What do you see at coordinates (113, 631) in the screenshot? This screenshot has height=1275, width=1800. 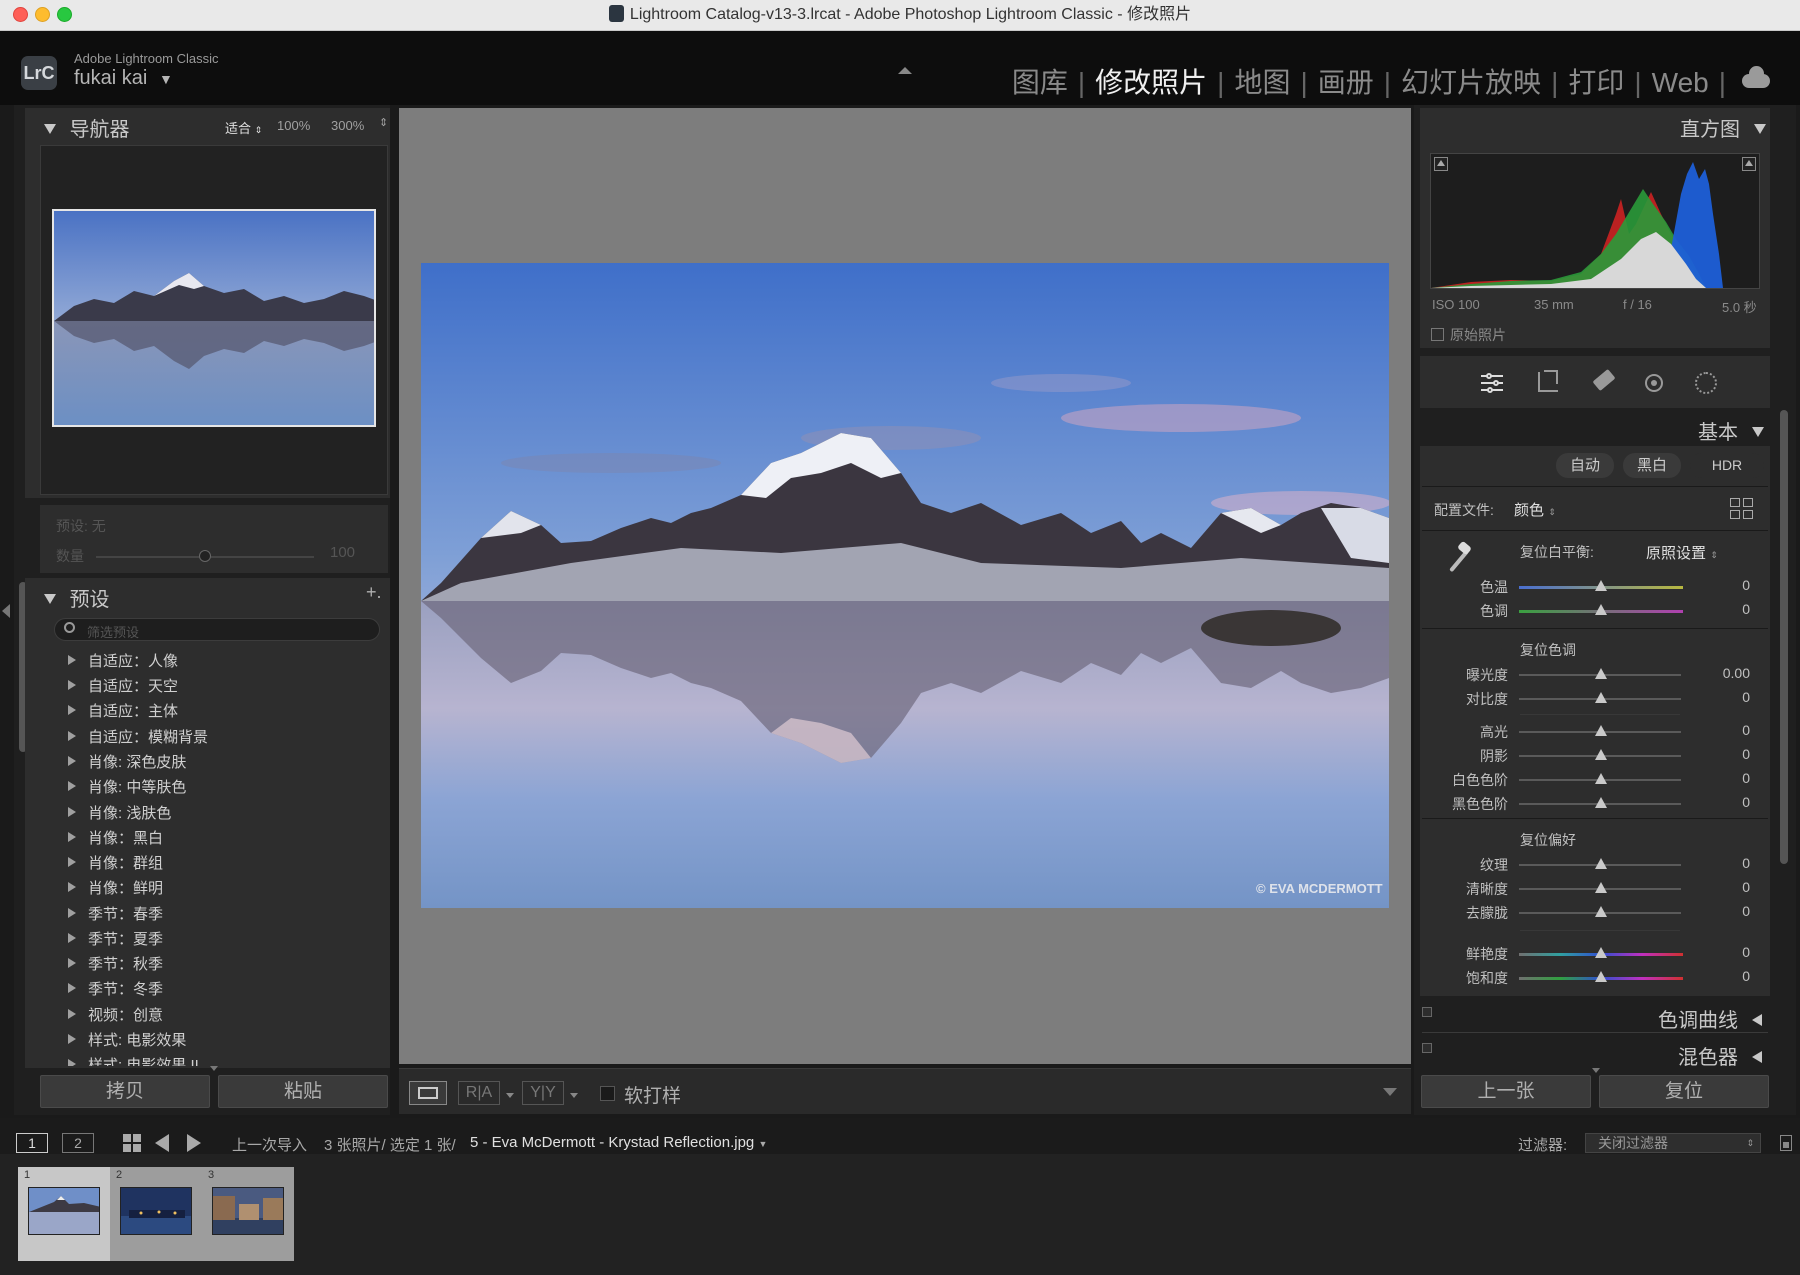 I see `preset-search-input: 筛选预设` at bounding box center [113, 631].